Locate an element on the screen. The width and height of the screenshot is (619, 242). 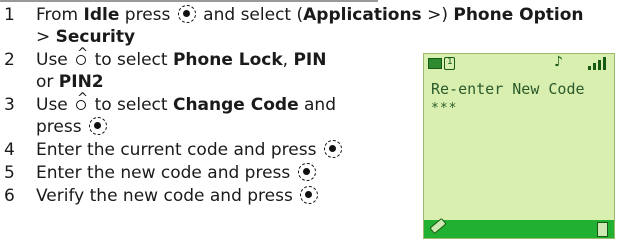
step-text-part: and is located at coordinates (317, 105).